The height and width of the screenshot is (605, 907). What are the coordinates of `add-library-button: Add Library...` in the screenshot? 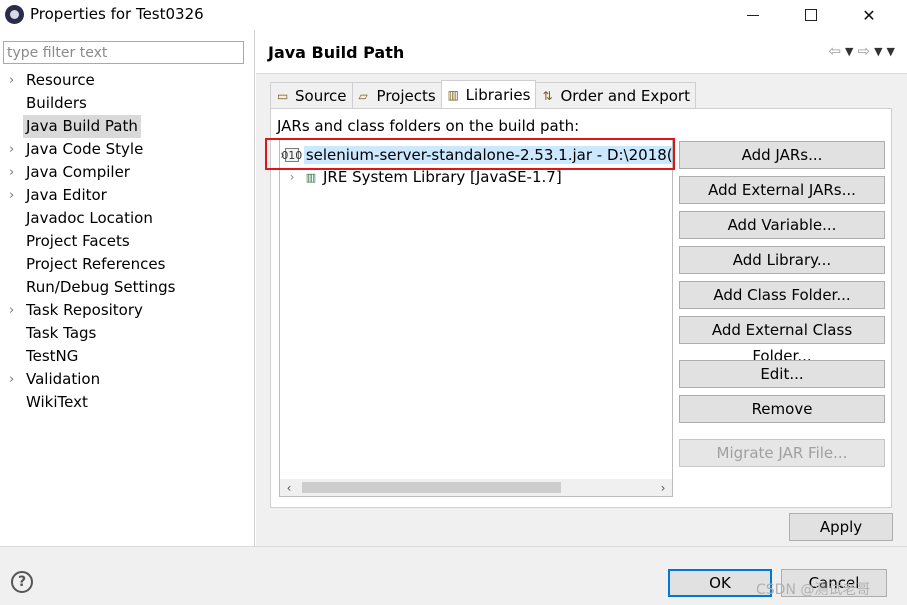 It's located at (782, 260).